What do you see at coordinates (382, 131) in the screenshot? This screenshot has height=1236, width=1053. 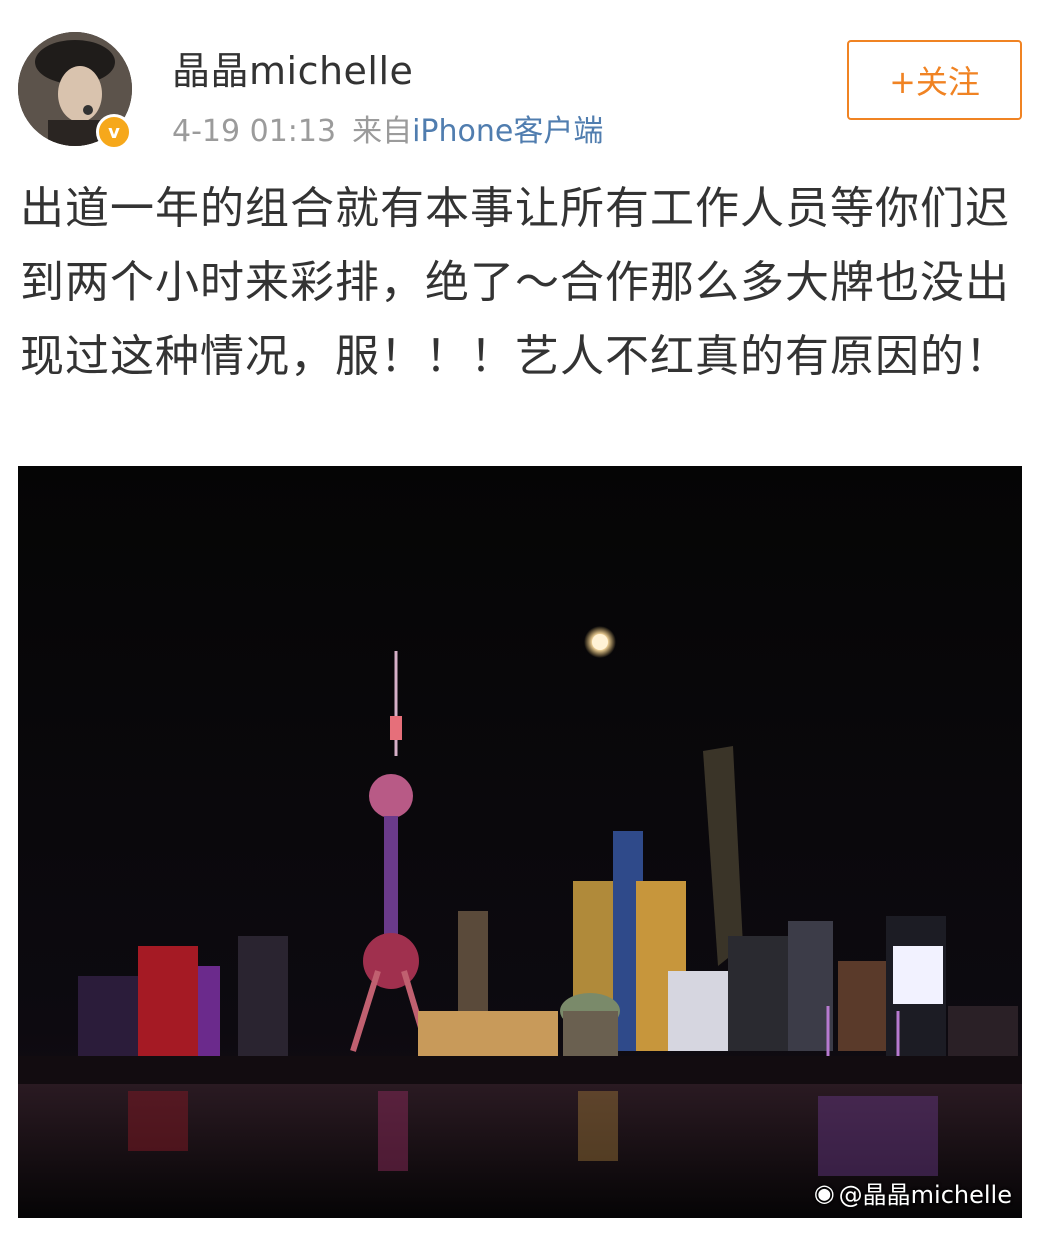 I see `source-prefix: 来自` at bounding box center [382, 131].